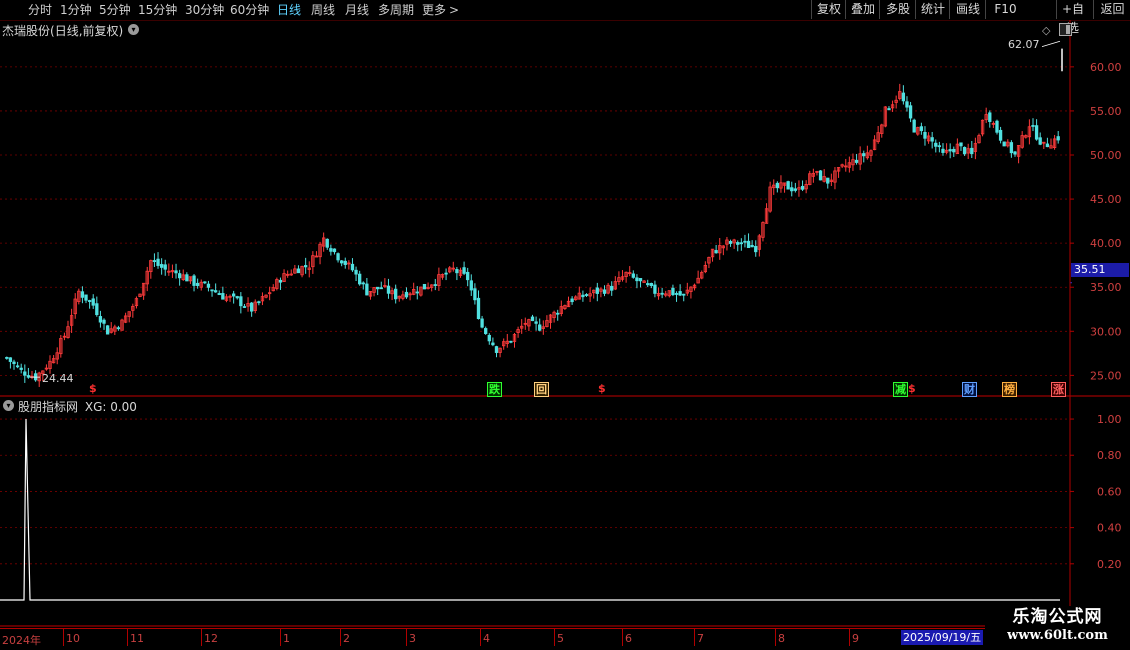  I want to click on panel-toggle-icon, so click(1065, 29).